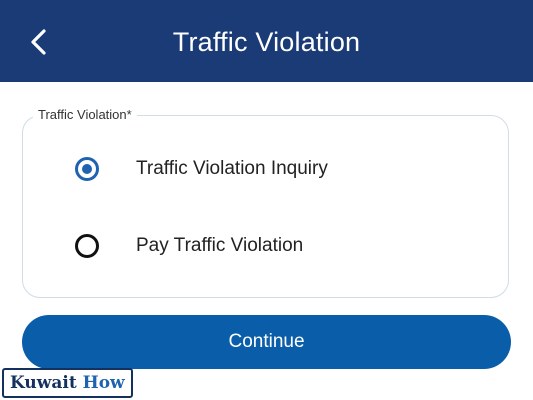  I want to click on watermark-part2: How, so click(103, 383).